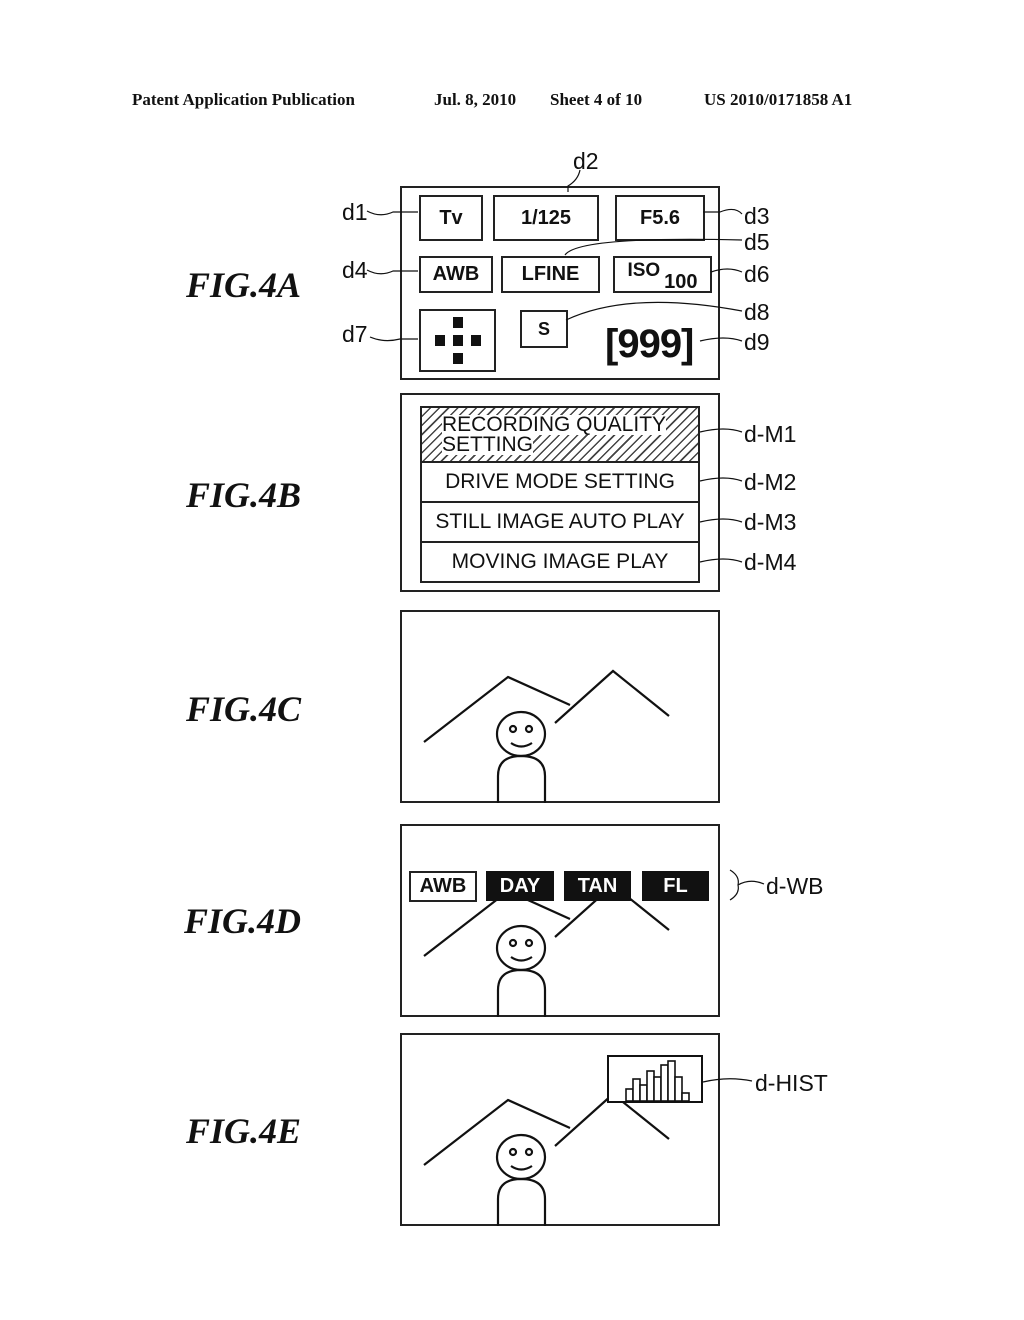 The width and height of the screenshot is (1024, 1320). What do you see at coordinates (560, 562) in the screenshot?
I see `menu-item-moving-image-play: MOVING IMAGE PLAY` at bounding box center [560, 562].